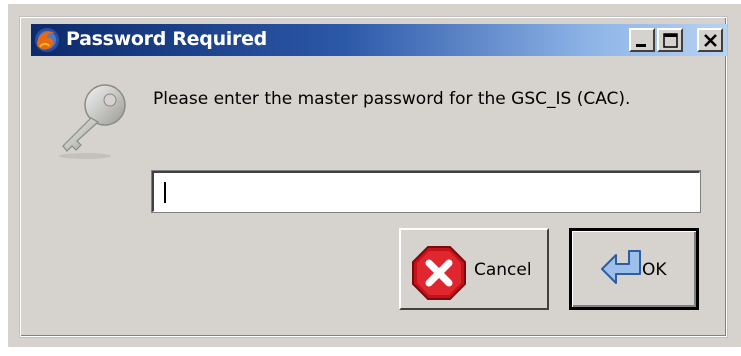 The width and height of the screenshot is (741, 356). I want to click on cancel-icon, so click(439, 273).